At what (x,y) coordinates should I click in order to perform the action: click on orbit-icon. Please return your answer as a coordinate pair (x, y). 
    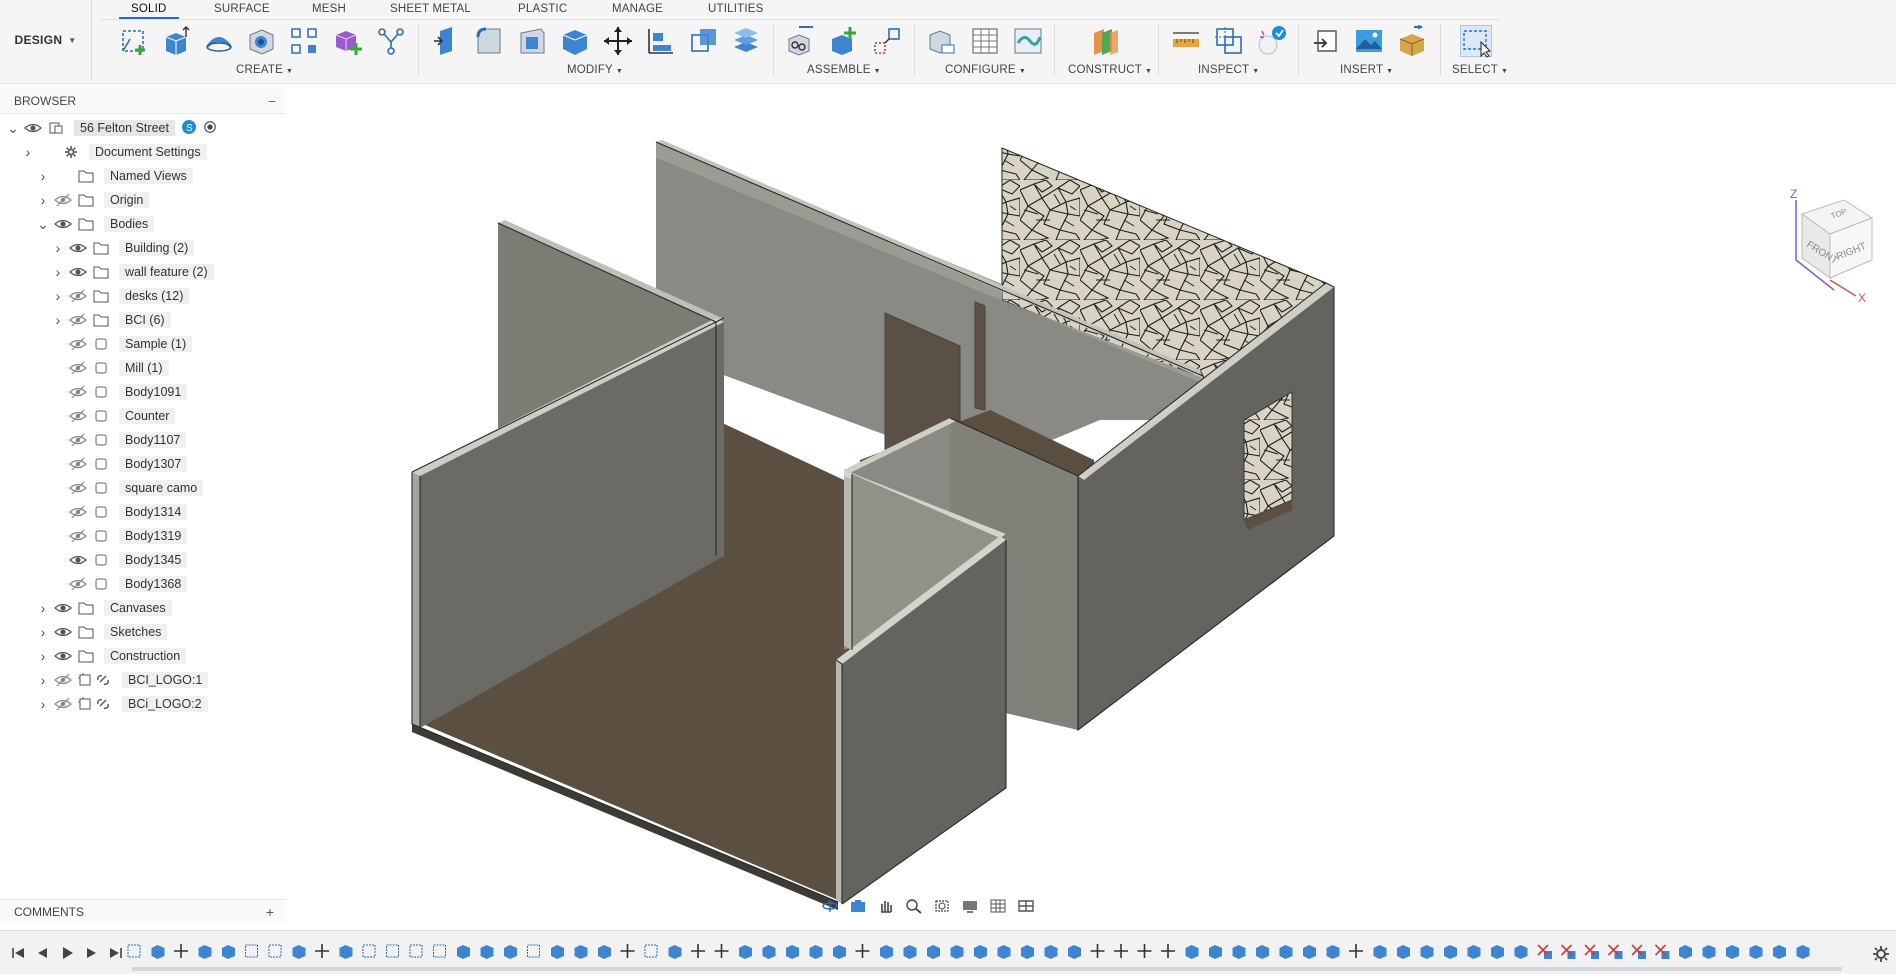
    Looking at the image, I should click on (830, 906).